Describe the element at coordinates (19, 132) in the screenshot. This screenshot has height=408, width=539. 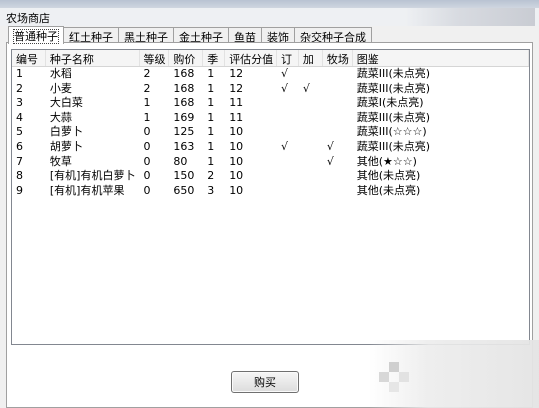
I see `cell-id: 5` at that location.